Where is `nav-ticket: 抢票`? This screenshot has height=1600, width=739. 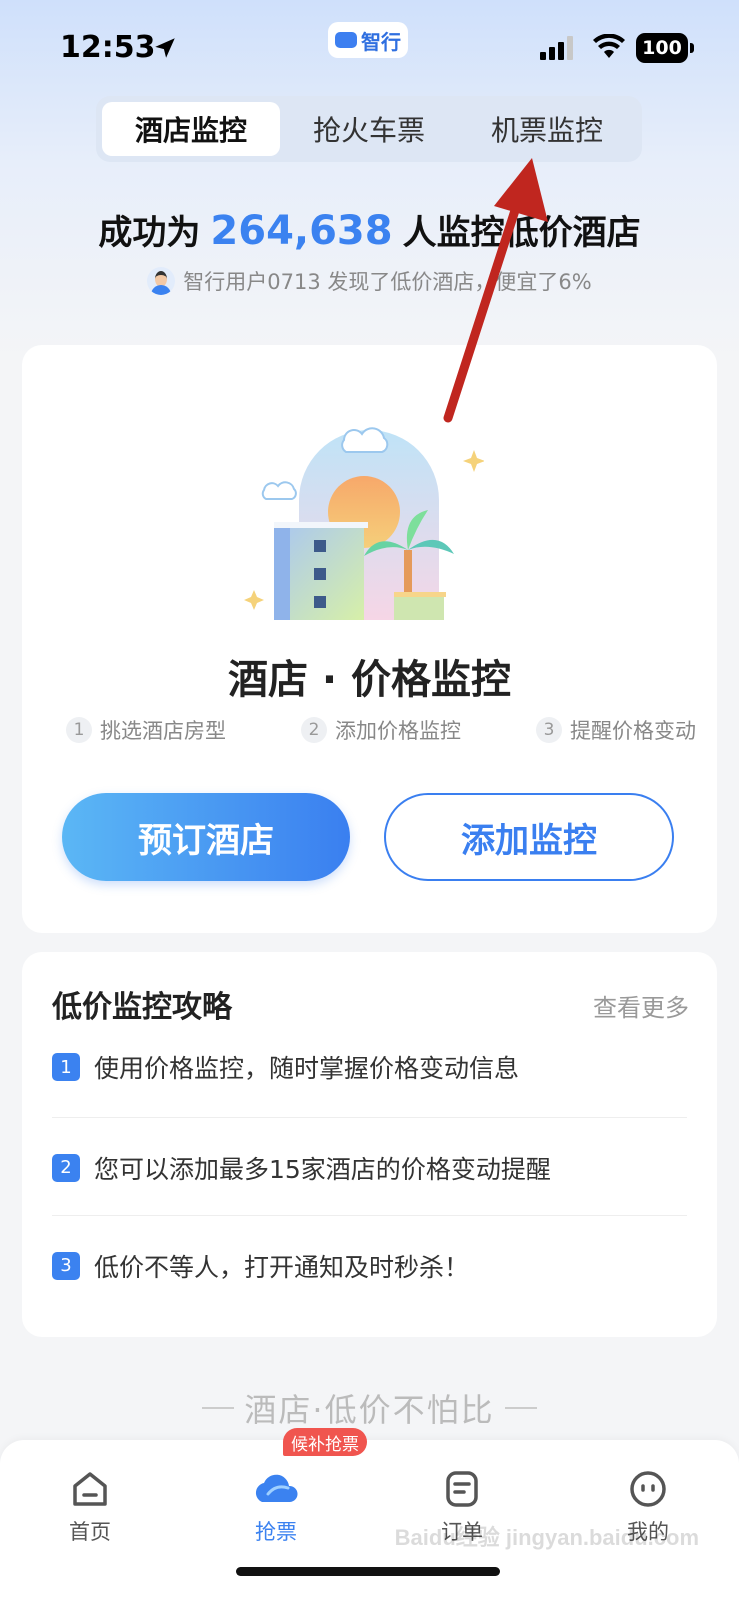 nav-ticket: 抢票 is located at coordinates (276, 1507).